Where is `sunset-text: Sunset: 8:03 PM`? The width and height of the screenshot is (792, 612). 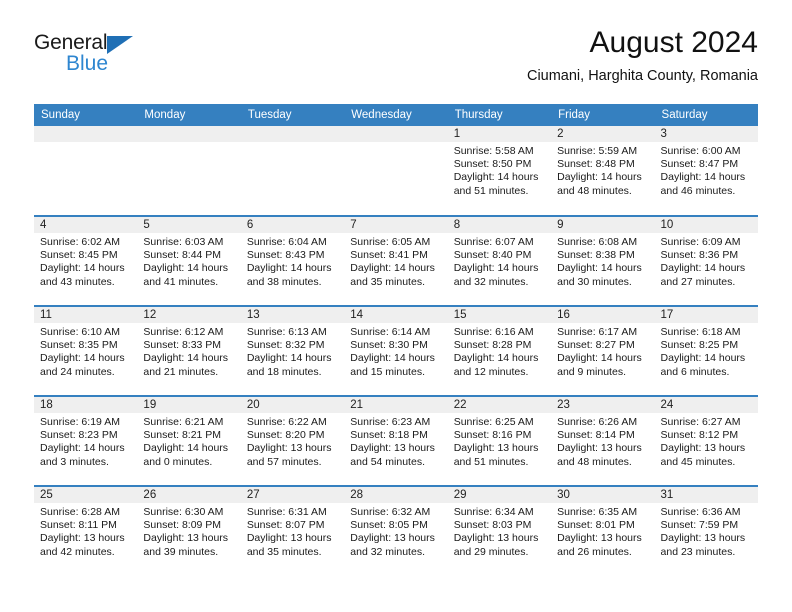
sunset-text: Sunset: 8:03 PM is located at coordinates (492, 525).